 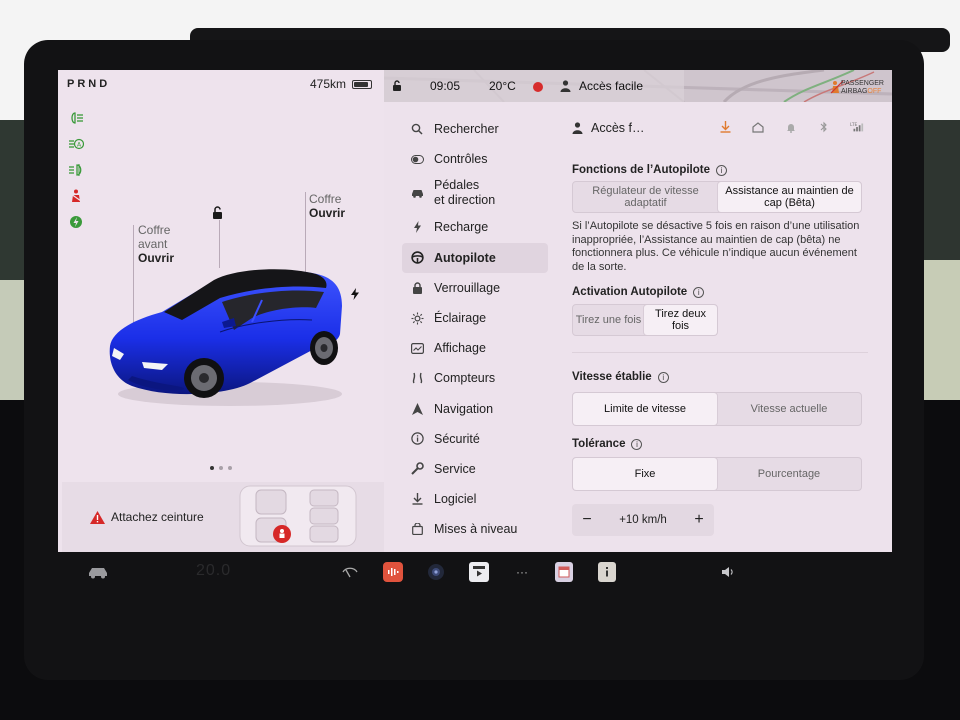 What do you see at coordinates (645, 409) in the screenshot?
I see `option-speed-limit: Limite de vitesse` at bounding box center [645, 409].